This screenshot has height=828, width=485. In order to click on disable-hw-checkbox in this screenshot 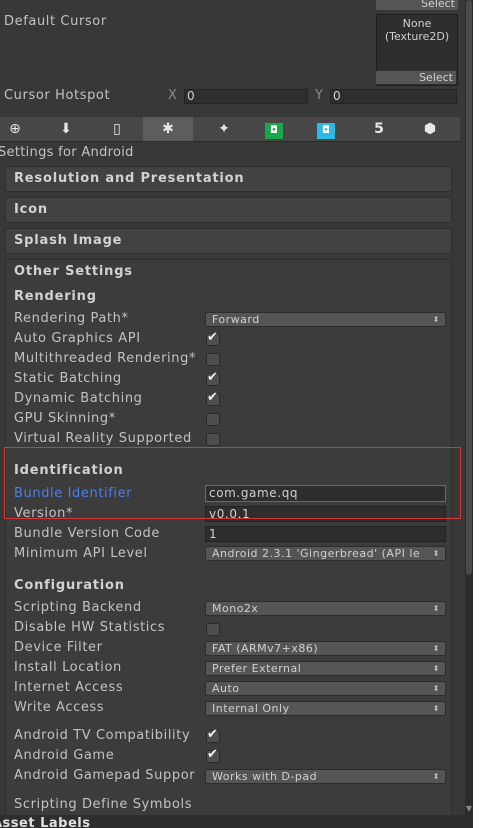, I will do `click(213, 629)`.